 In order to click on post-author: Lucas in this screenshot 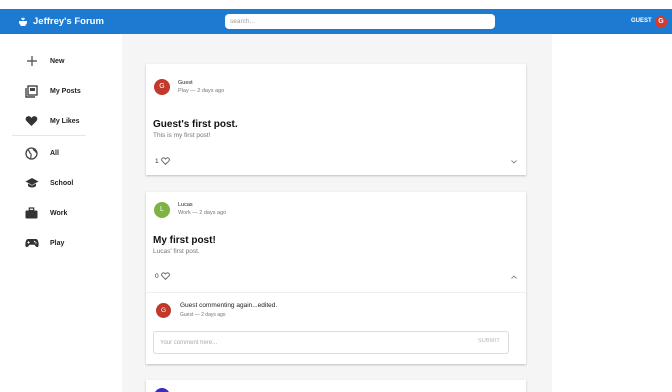, I will do `click(185, 205)`.